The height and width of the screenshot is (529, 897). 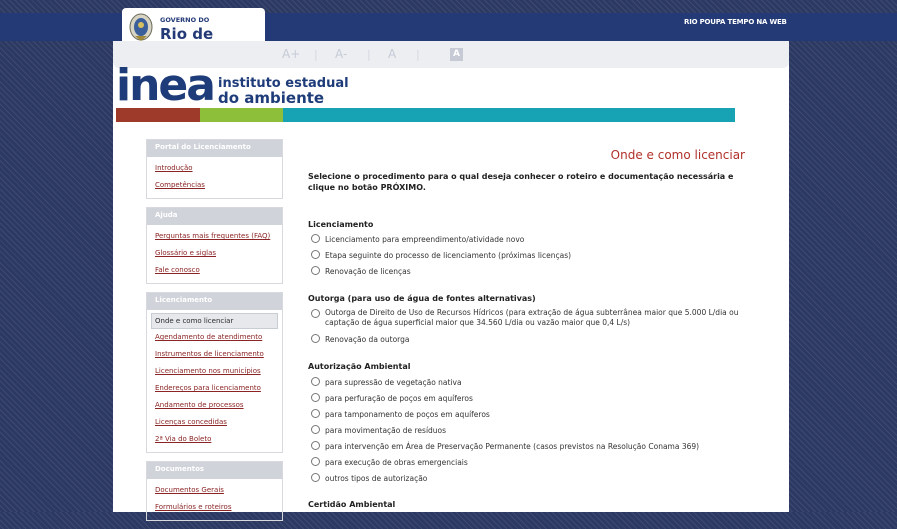 What do you see at coordinates (214, 148) in the screenshot?
I see `sidebar-heading: Portal do Licenciamento` at bounding box center [214, 148].